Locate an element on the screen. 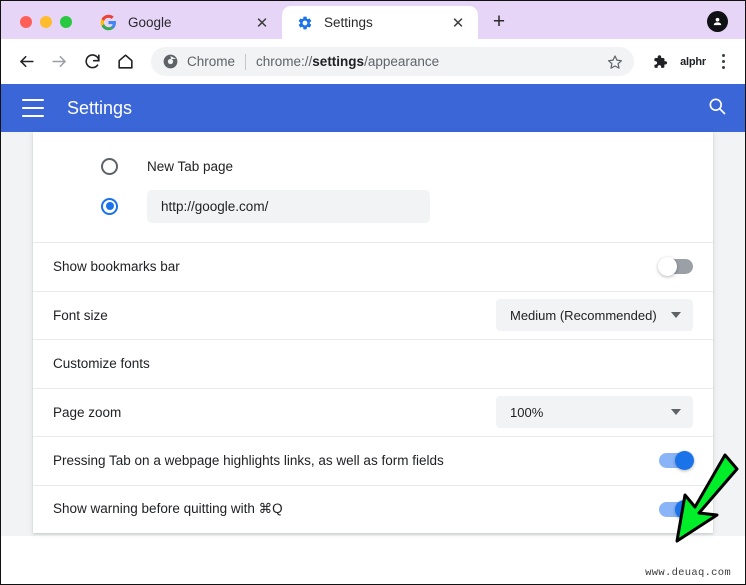 The width and height of the screenshot is (746, 585). toggle-show-bookmarks-bar is located at coordinates (675, 267).